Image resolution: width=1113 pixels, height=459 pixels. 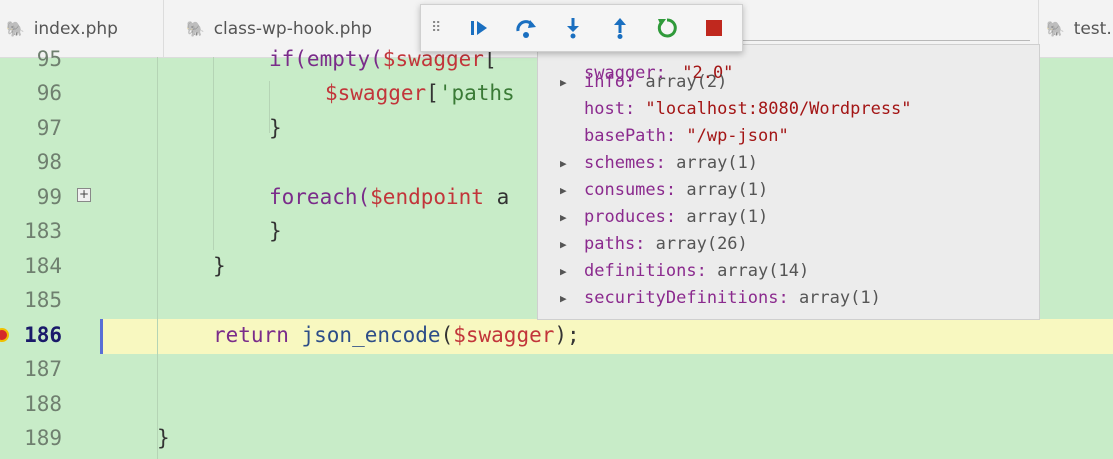 I want to click on tab-test-php: 🐘 test.p, so click(x=1079, y=28).